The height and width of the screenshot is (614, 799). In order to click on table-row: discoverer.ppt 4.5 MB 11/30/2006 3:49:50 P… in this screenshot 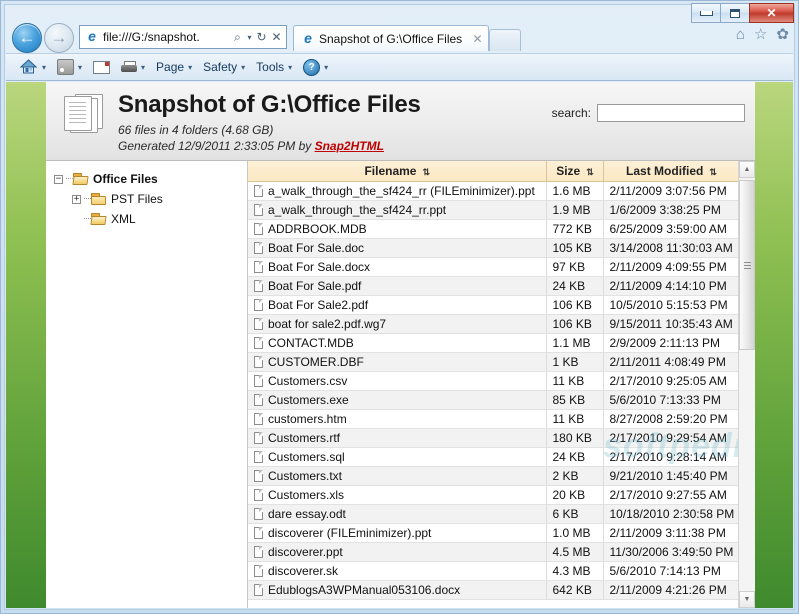, I will do `click(494, 552)`.